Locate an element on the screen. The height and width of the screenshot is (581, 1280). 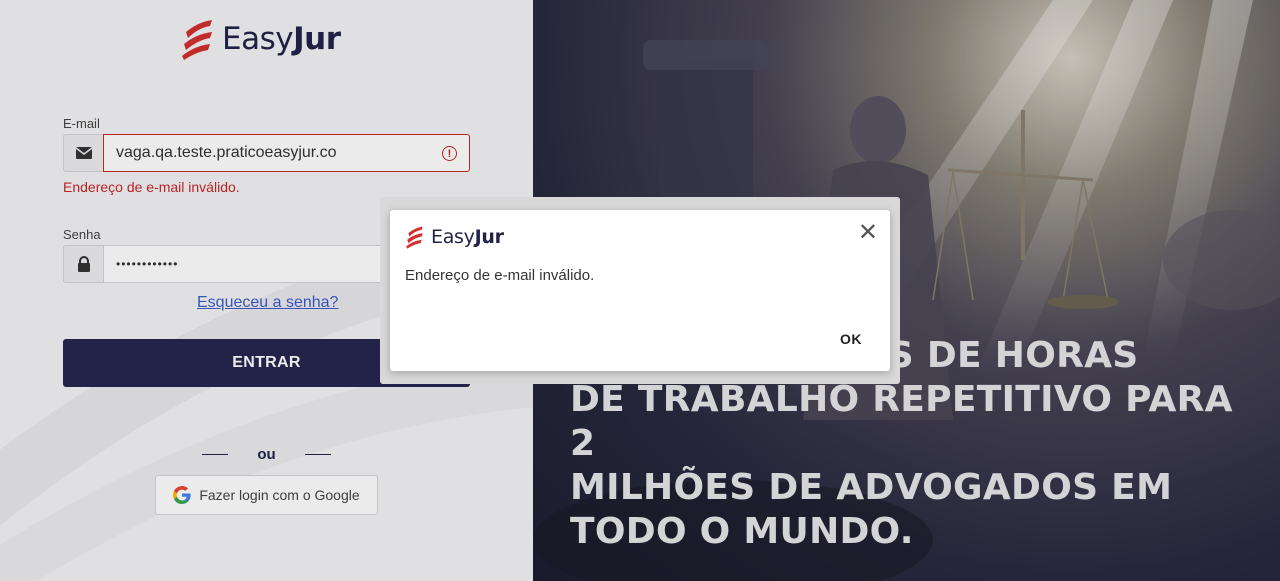
dialog-wordmark: EasyJur is located at coordinates (467, 237).